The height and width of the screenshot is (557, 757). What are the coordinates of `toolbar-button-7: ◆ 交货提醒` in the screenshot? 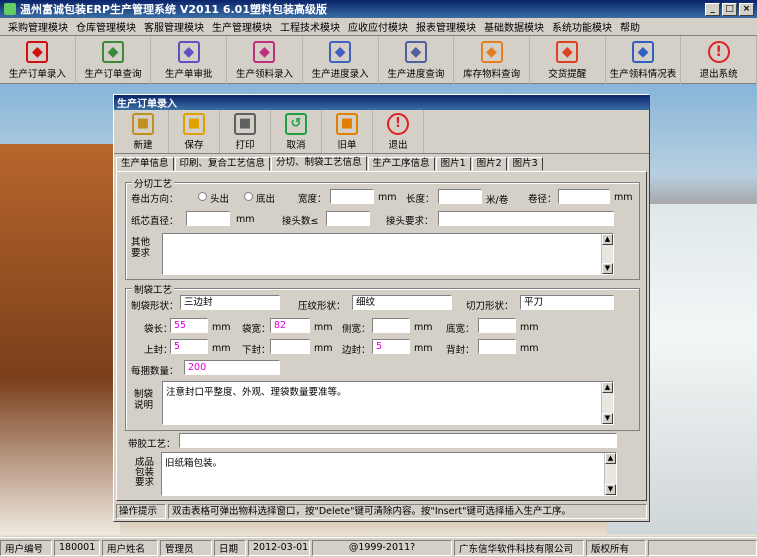 It's located at (568, 60).